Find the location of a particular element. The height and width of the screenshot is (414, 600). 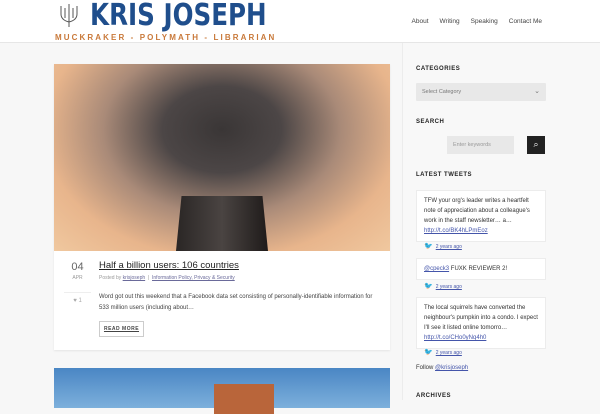

like-button: ♥ 1 is located at coordinates (77, 298).